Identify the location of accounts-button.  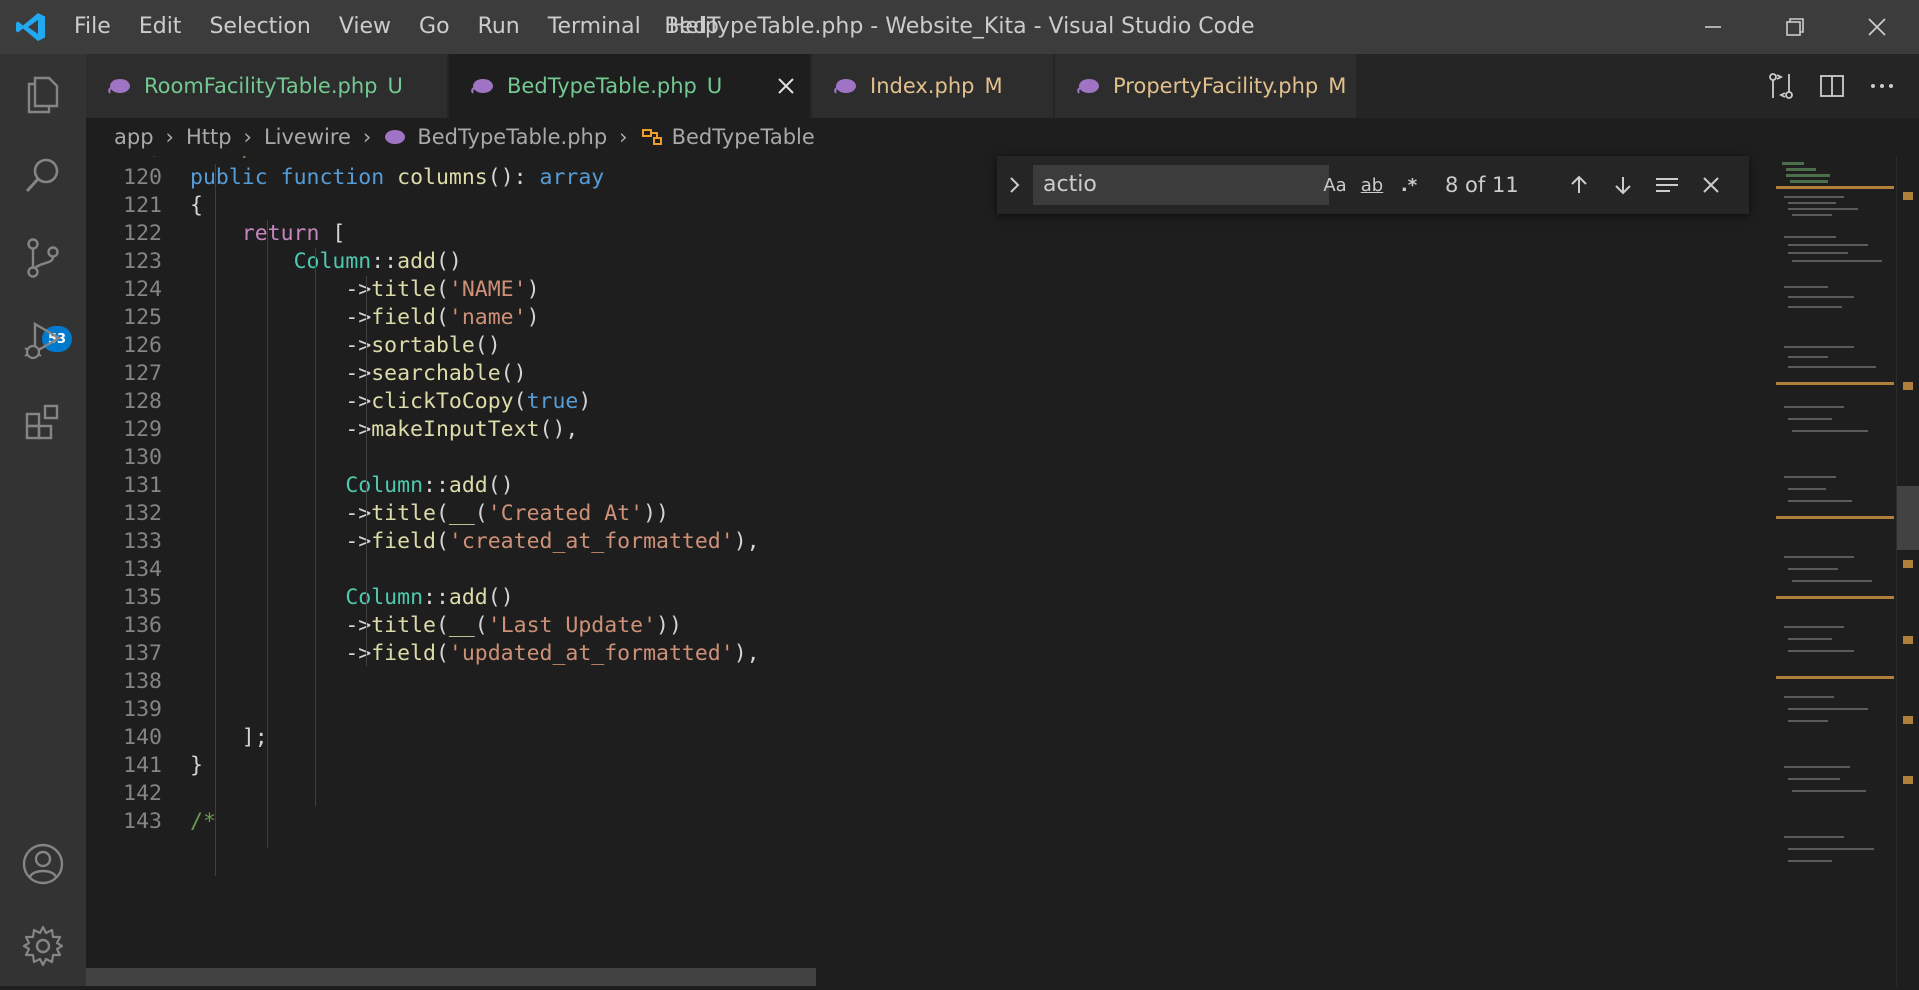
(43, 864).